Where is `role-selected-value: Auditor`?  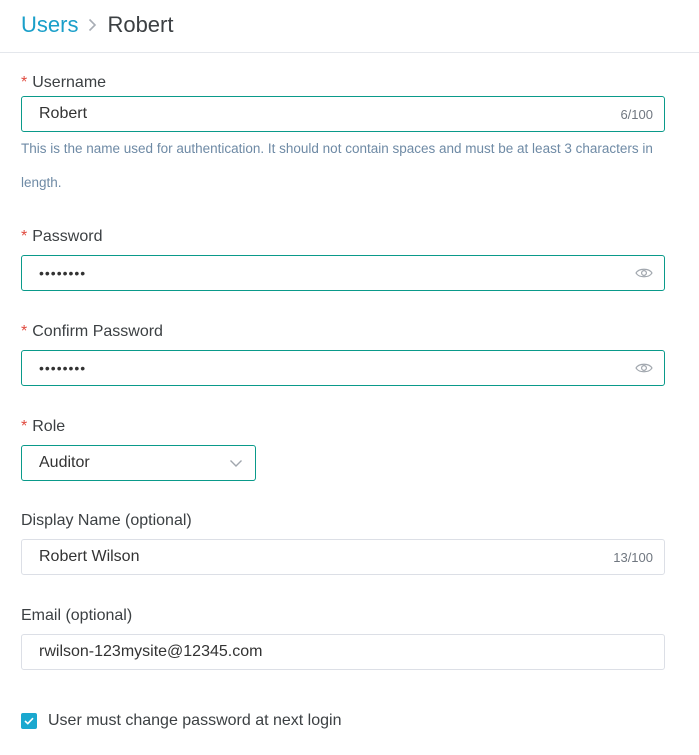
role-selected-value: Auditor is located at coordinates (64, 462).